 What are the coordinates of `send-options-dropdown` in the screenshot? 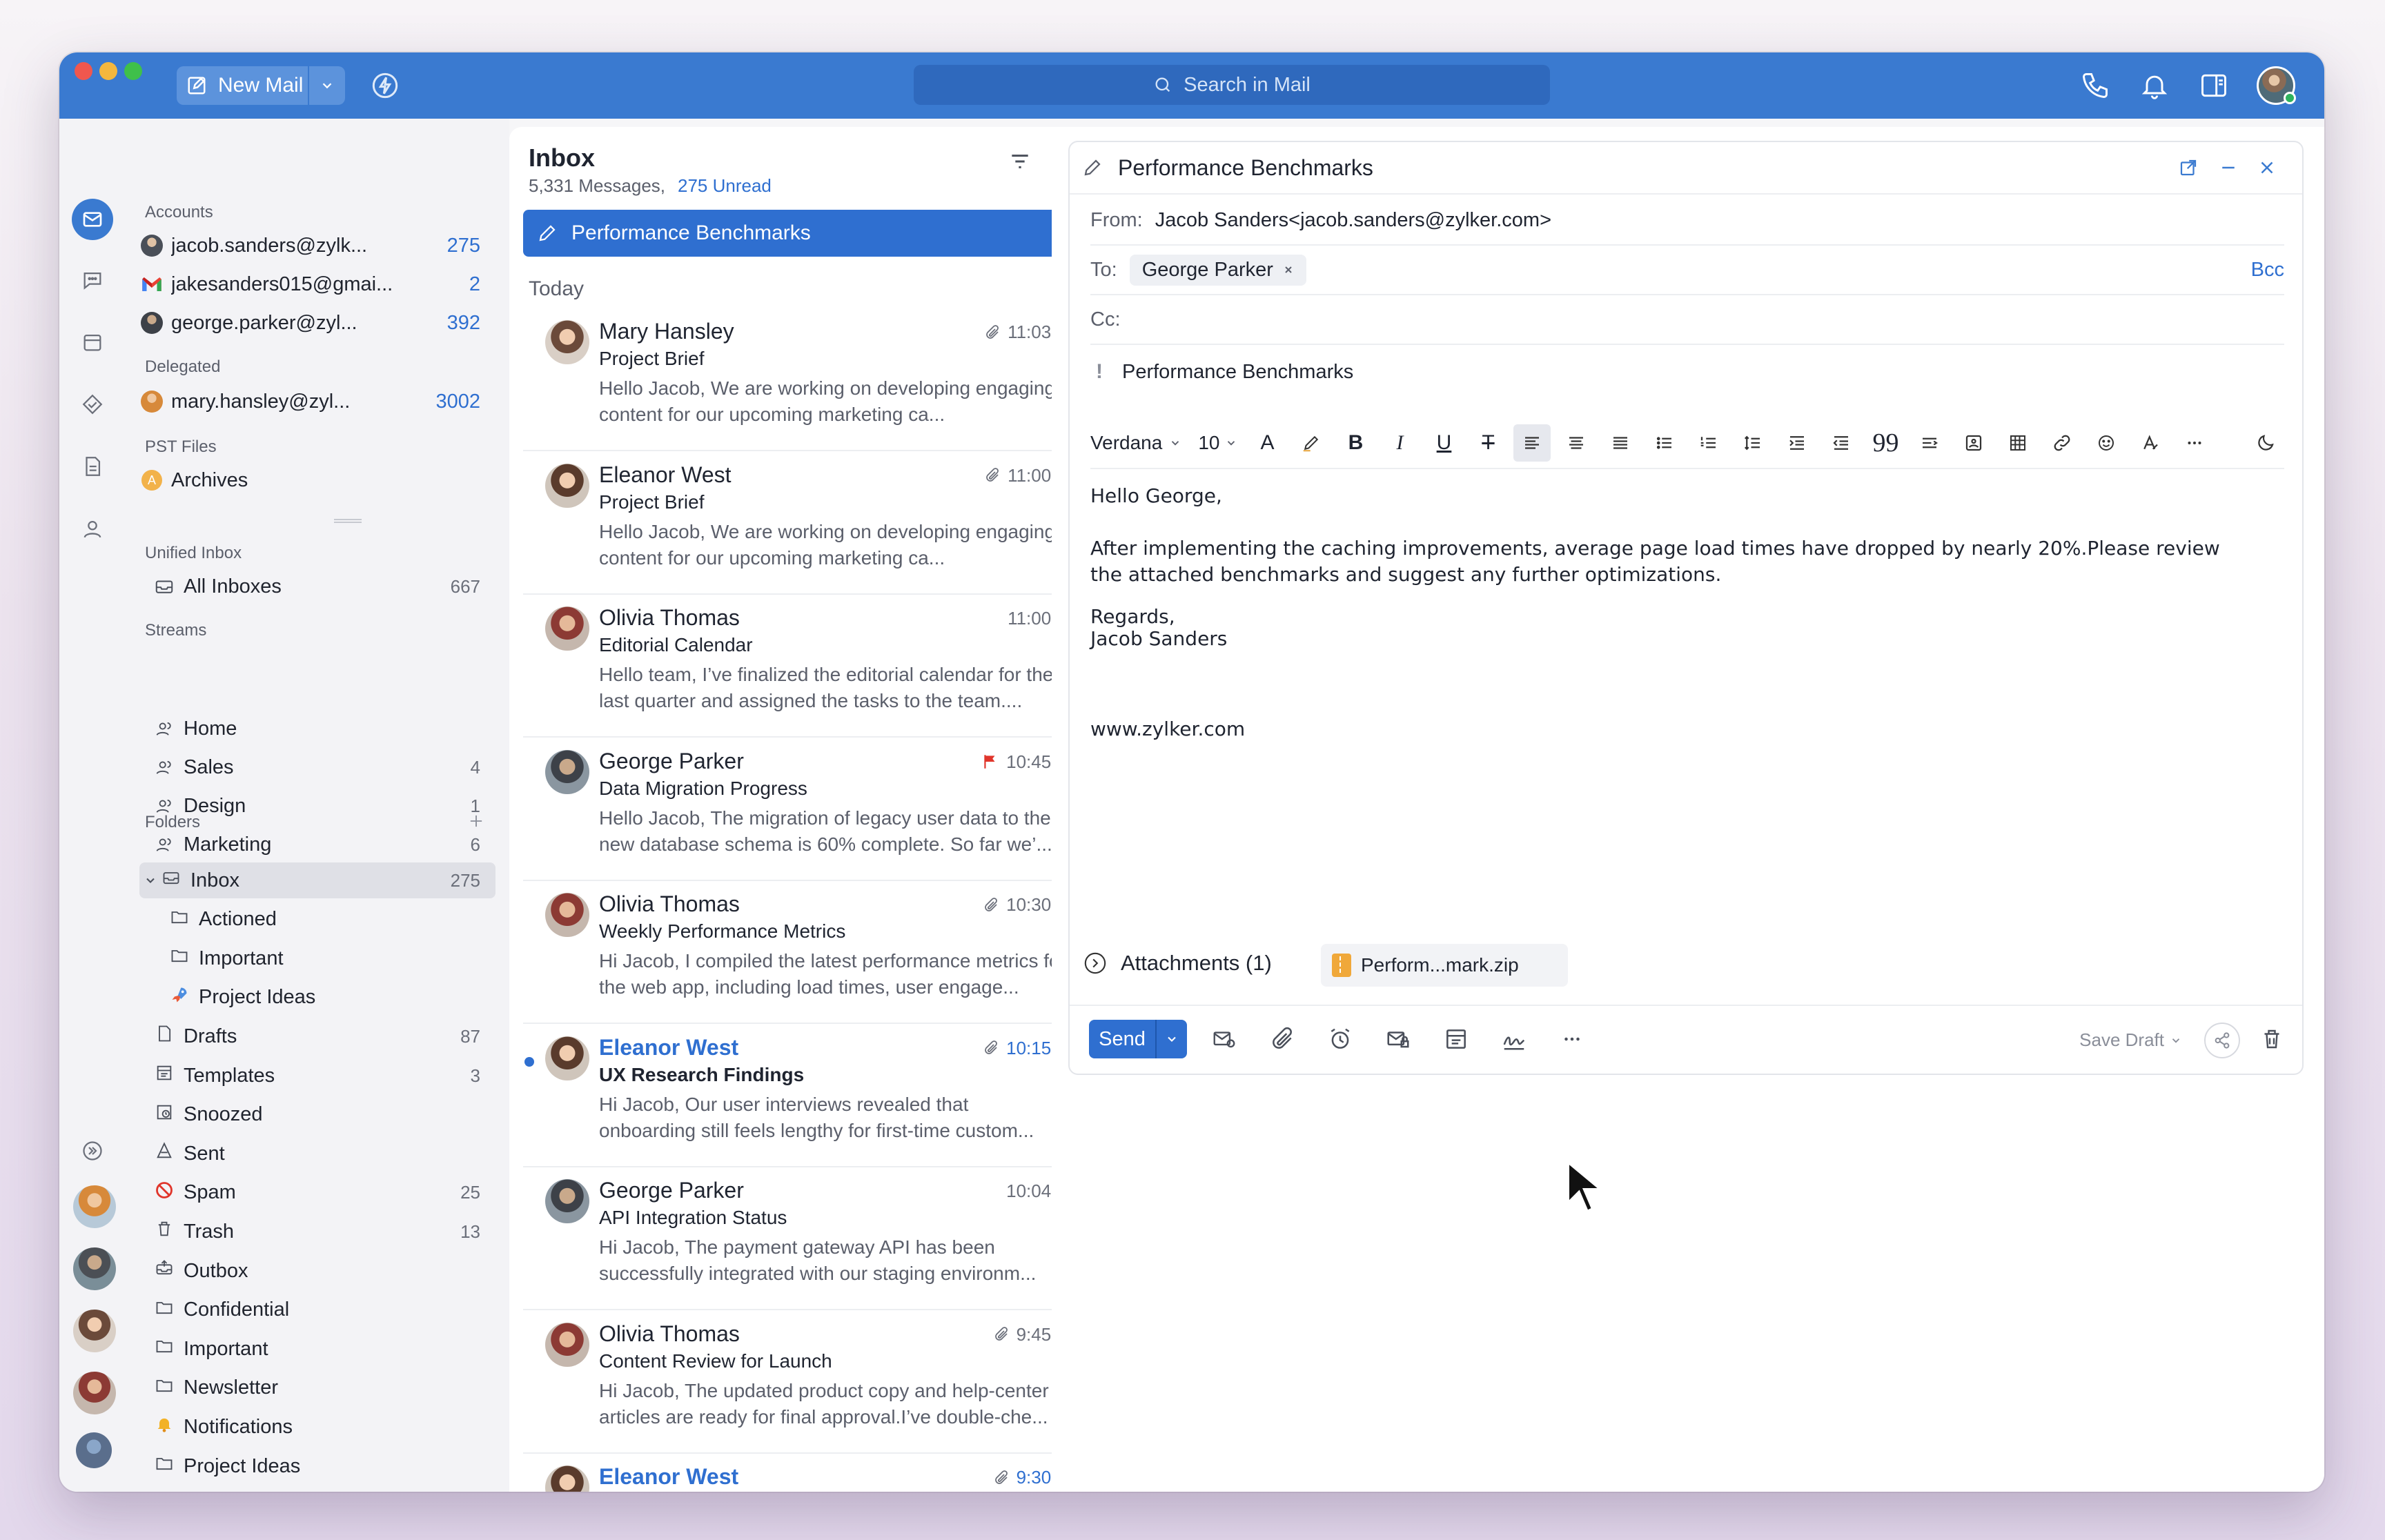 It's located at (1171, 1039).